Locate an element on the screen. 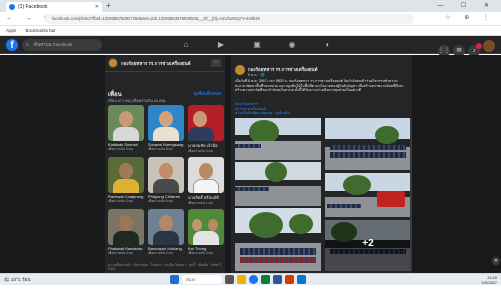 The image size is (501, 293). friend-name: นายสิทธิ์ ศรีสมบัติ is located at coordinates (206, 197).